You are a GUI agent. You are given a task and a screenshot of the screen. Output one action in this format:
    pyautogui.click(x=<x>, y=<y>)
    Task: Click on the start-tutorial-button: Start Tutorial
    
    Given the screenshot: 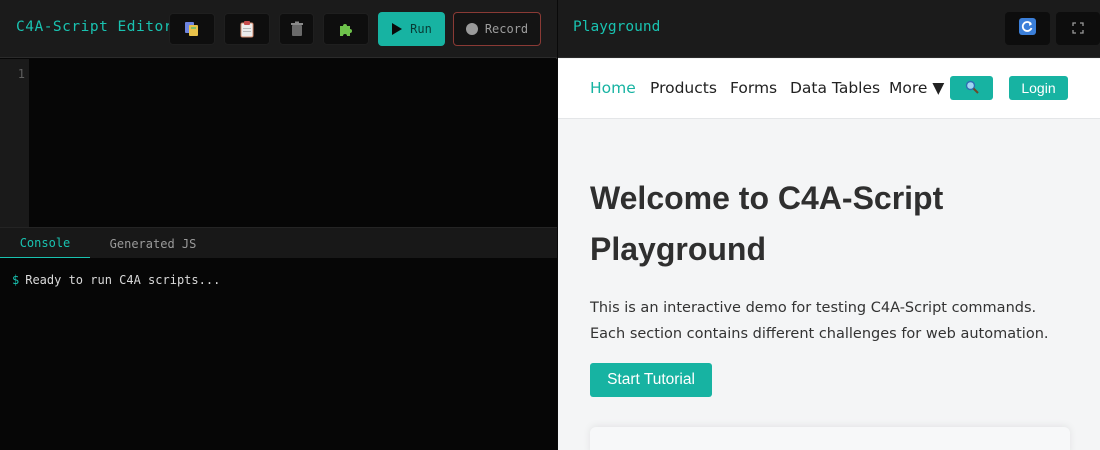 What is the action you would take?
    pyautogui.click(x=651, y=380)
    